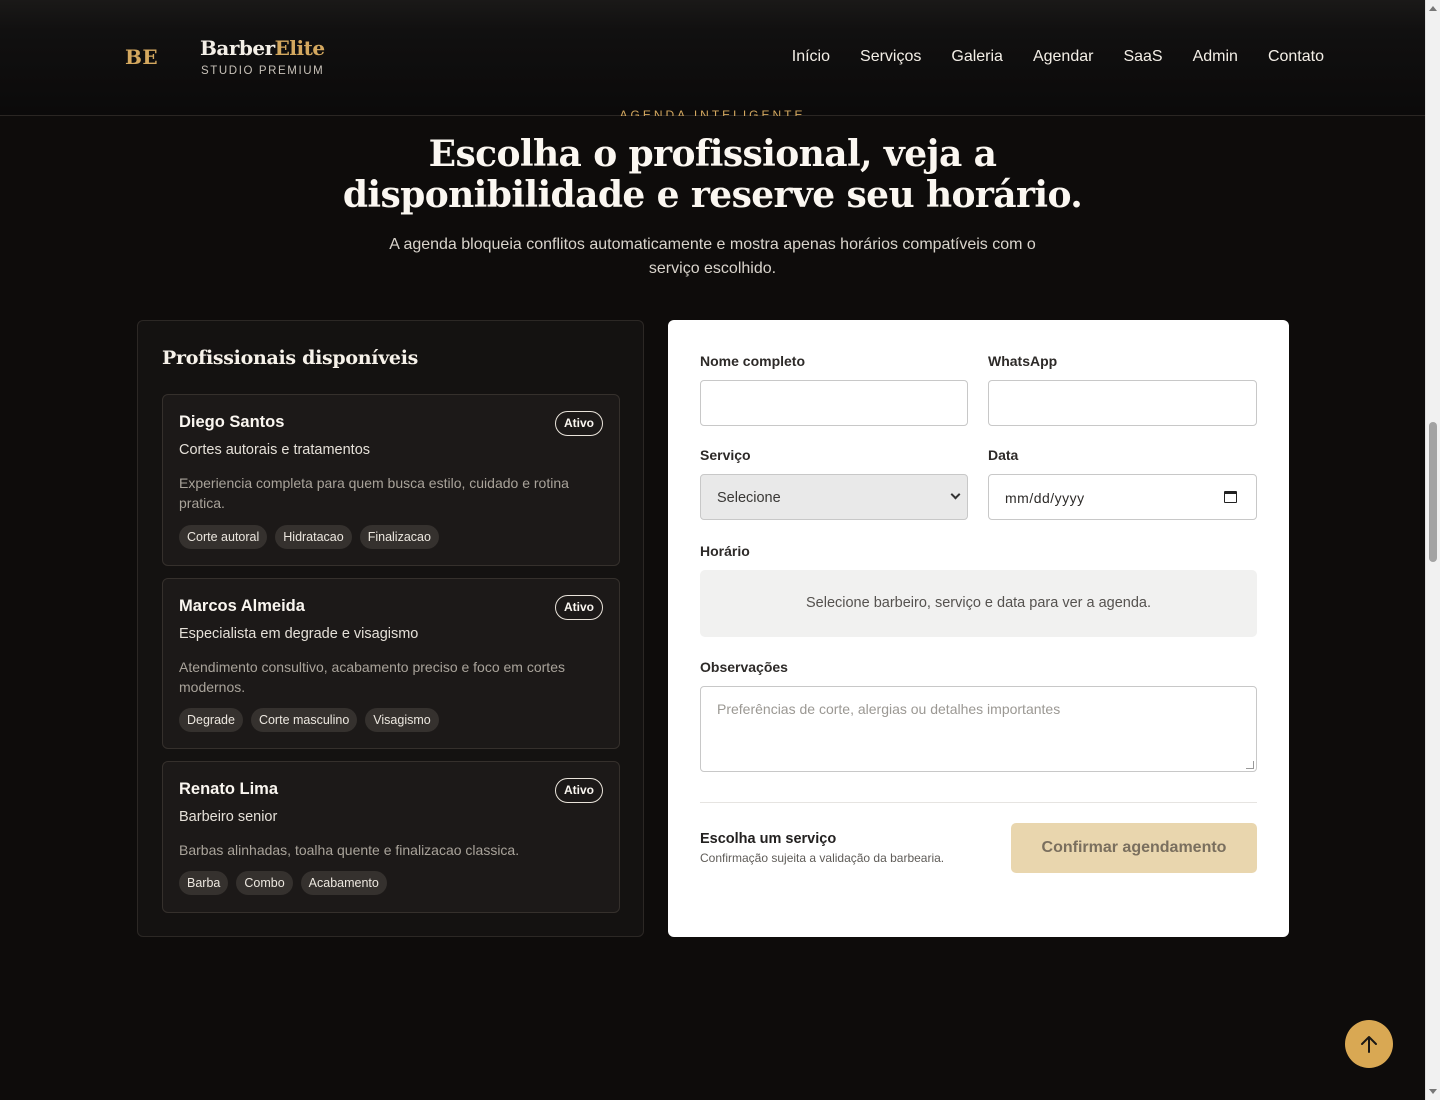  Describe the element at coordinates (275, 450) in the screenshot. I see `professional-role: Cortes autorais e tratamentos` at that location.